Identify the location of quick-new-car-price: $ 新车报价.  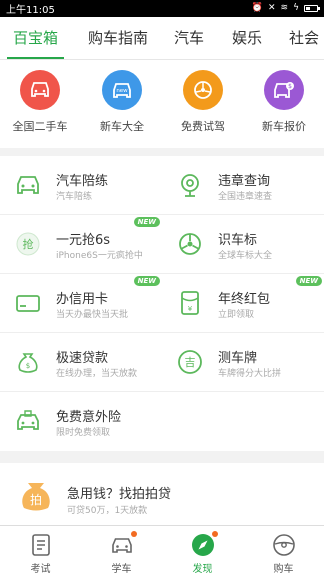
(284, 102).